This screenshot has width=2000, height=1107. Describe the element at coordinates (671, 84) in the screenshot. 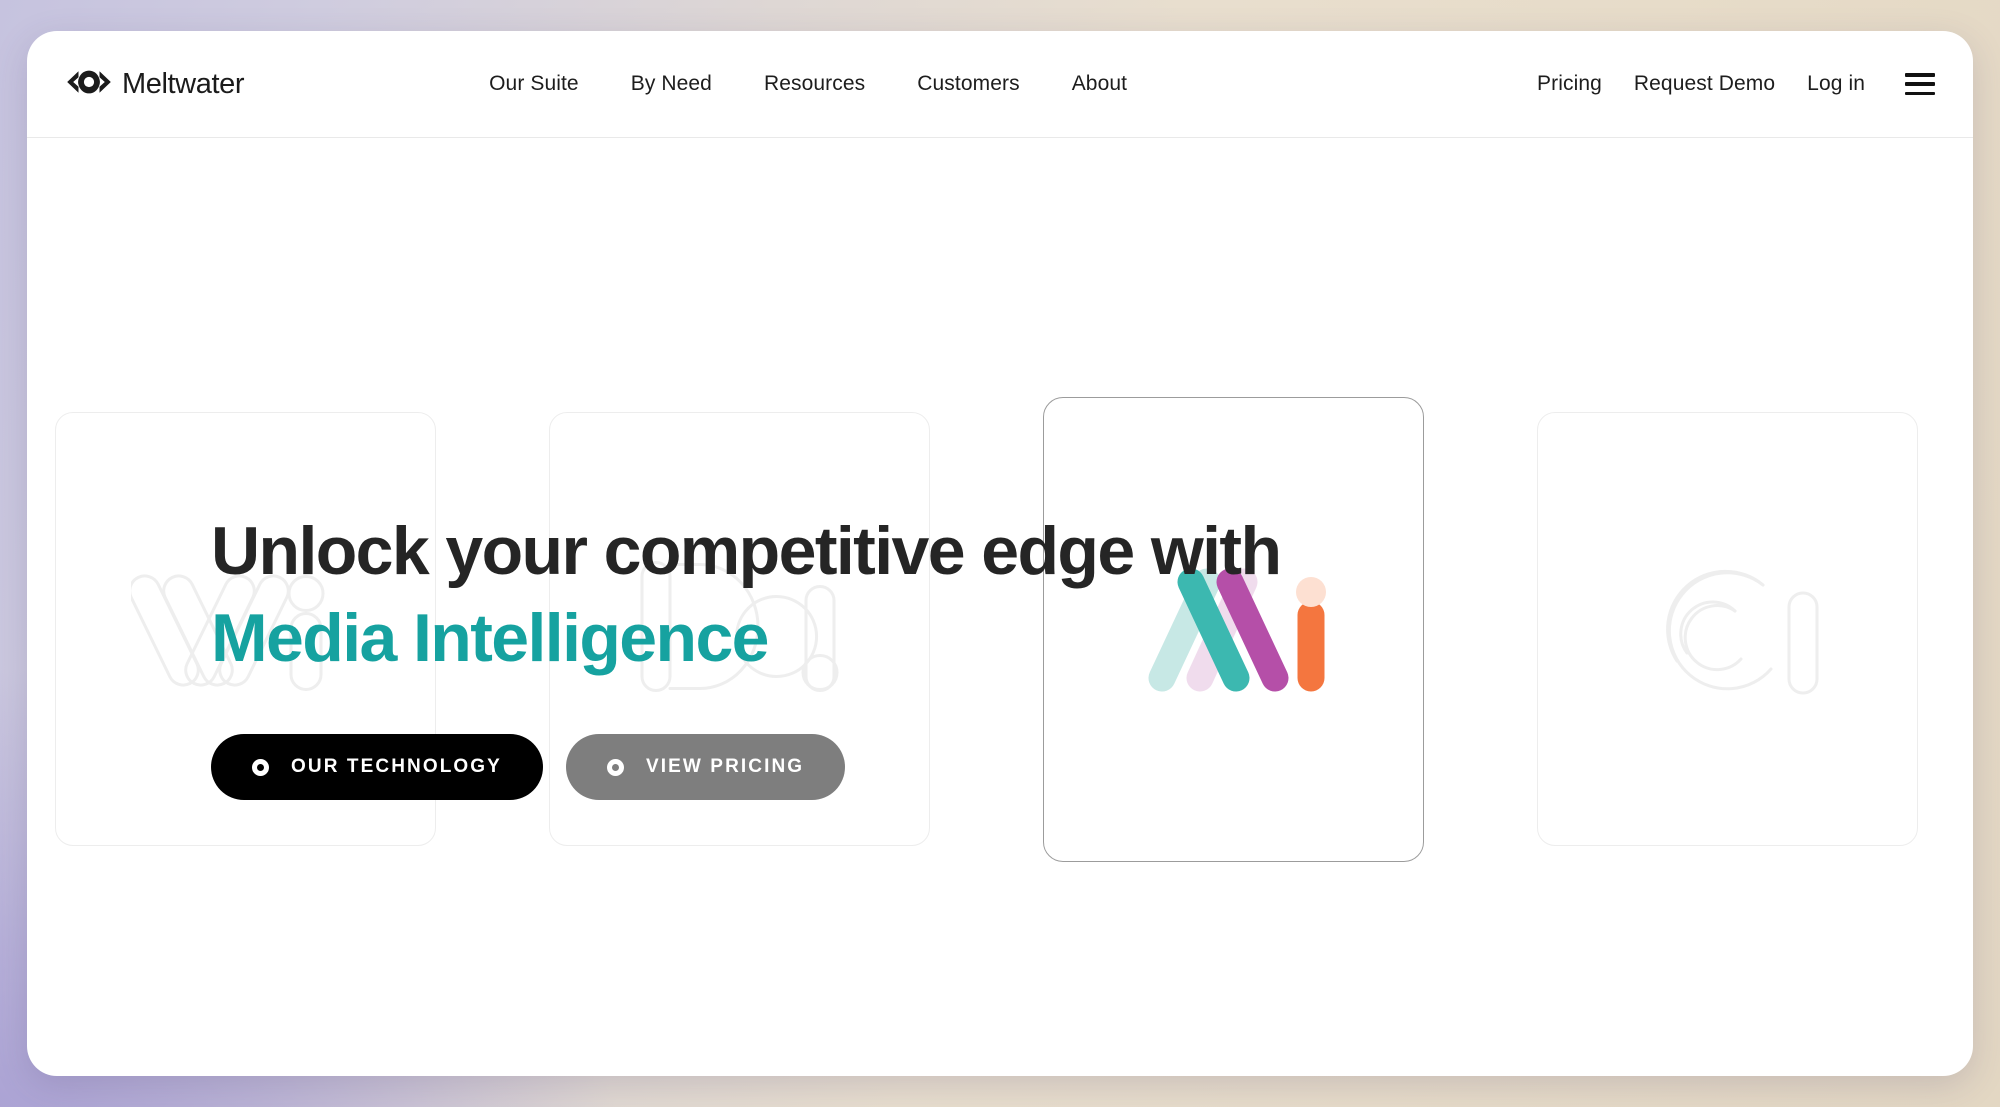

I see `nav-item-by-need: By Need` at that location.